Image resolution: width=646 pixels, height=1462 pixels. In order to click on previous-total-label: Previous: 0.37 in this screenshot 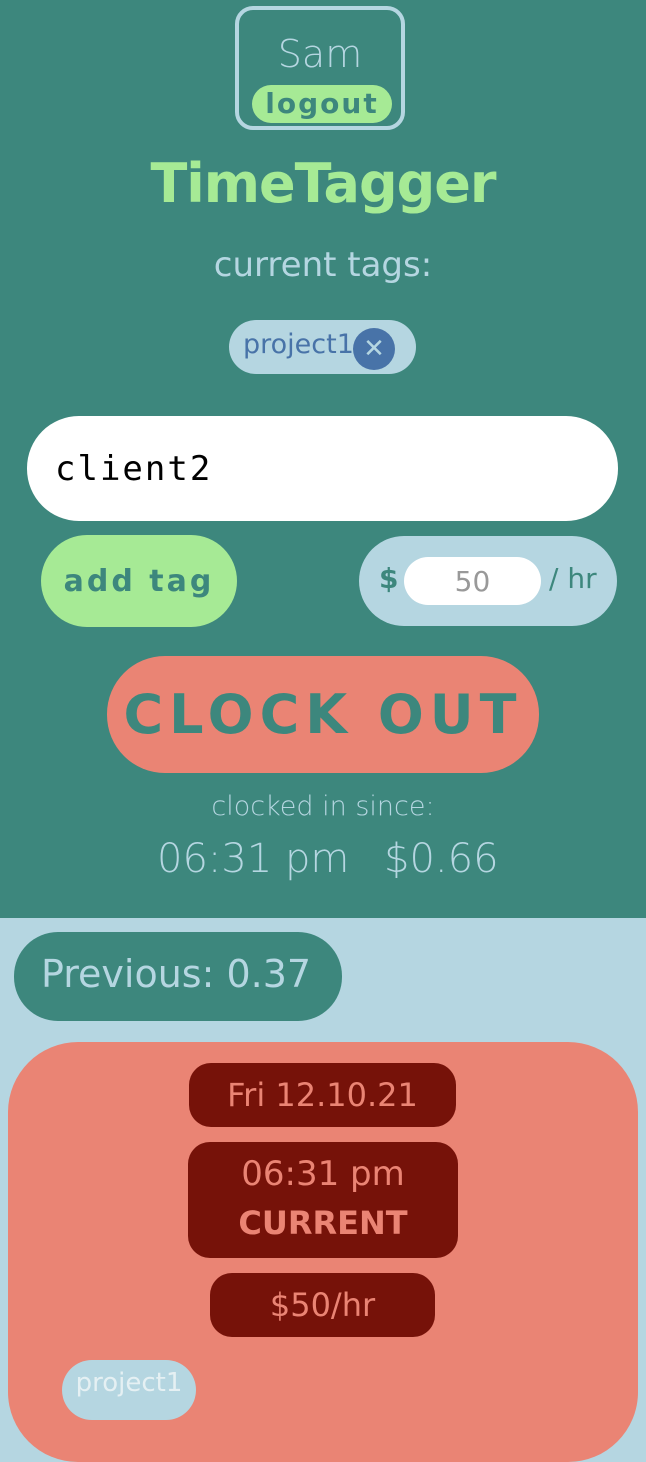, I will do `click(176, 974)`.